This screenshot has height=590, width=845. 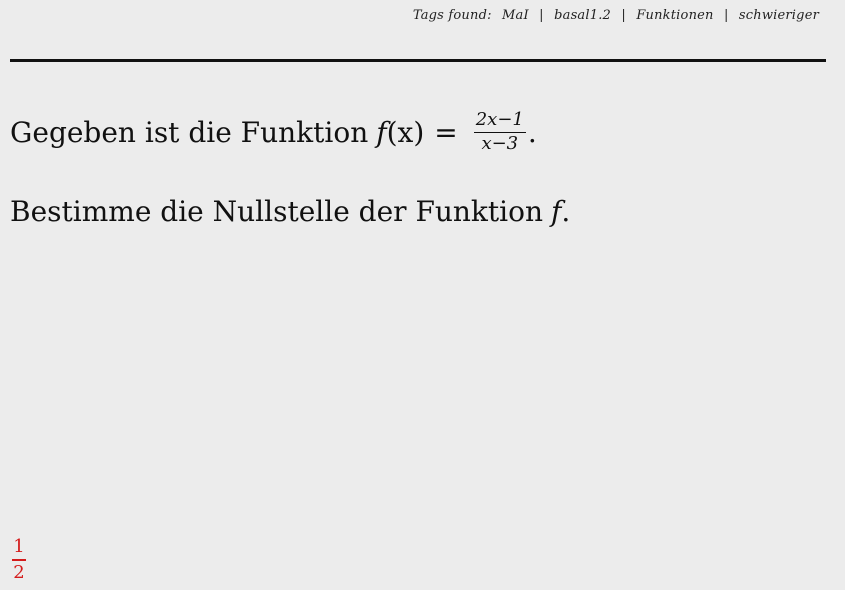 What do you see at coordinates (515, 15) in the screenshot?
I see `tag-item: MaI` at bounding box center [515, 15].